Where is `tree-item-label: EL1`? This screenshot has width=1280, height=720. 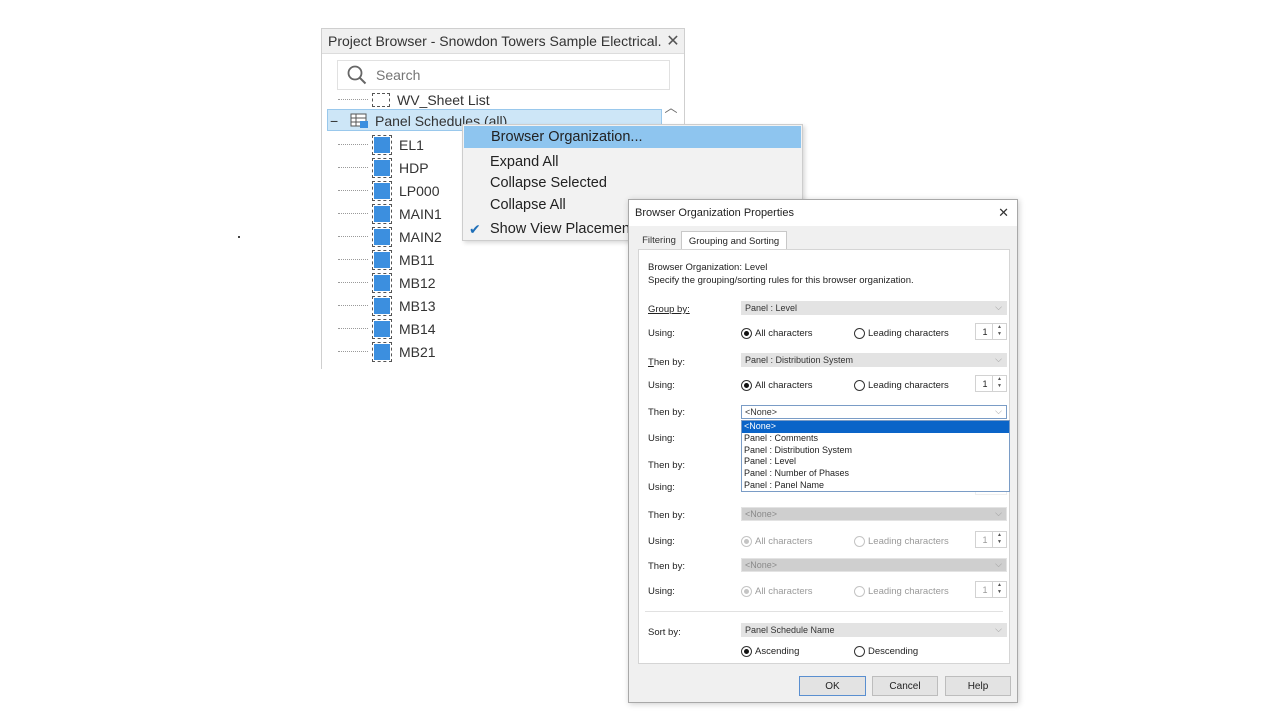
tree-item-label: EL1 is located at coordinates (411, 145).